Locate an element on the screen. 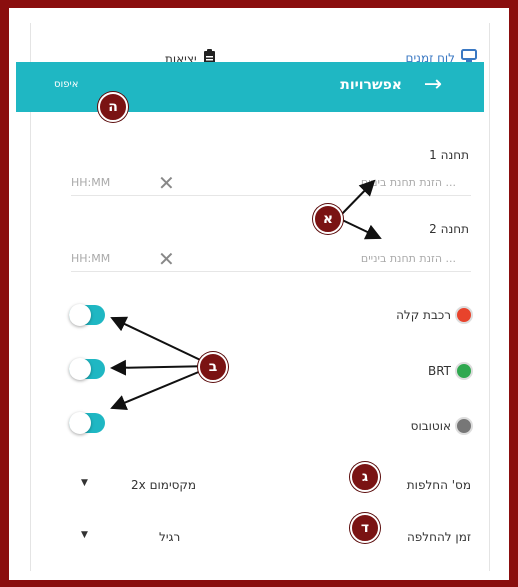 The height and width of the screenshot is (587, 518). annotation-badge-b: ב is located at coordinates (213, 367).